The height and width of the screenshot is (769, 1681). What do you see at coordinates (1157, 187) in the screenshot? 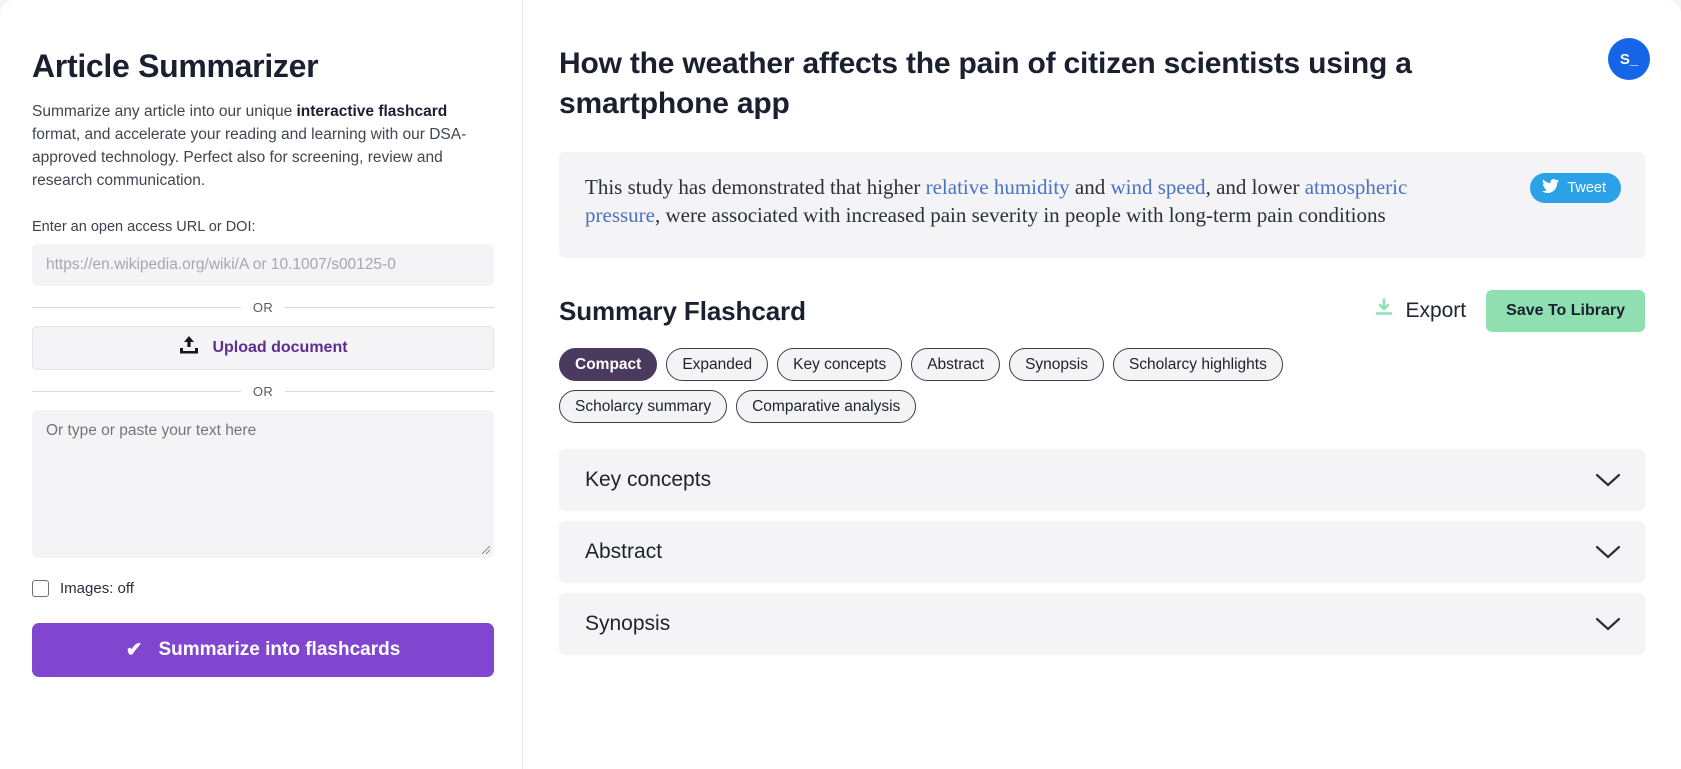
I see `summary-link-wind-speed: wind speed` at bounding box center [1157, 187].